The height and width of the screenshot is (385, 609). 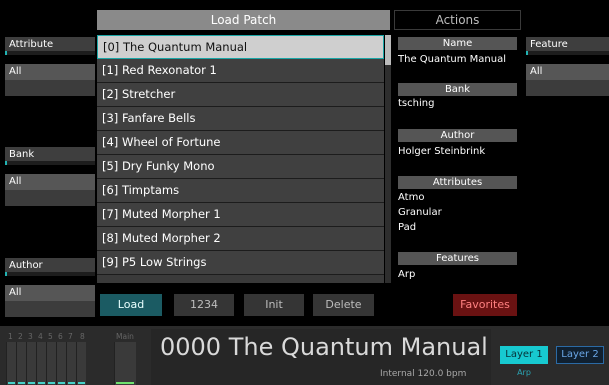 I want to click on current-patch-title: 0000 The Quantum Manual, so click(x=324, y=347).